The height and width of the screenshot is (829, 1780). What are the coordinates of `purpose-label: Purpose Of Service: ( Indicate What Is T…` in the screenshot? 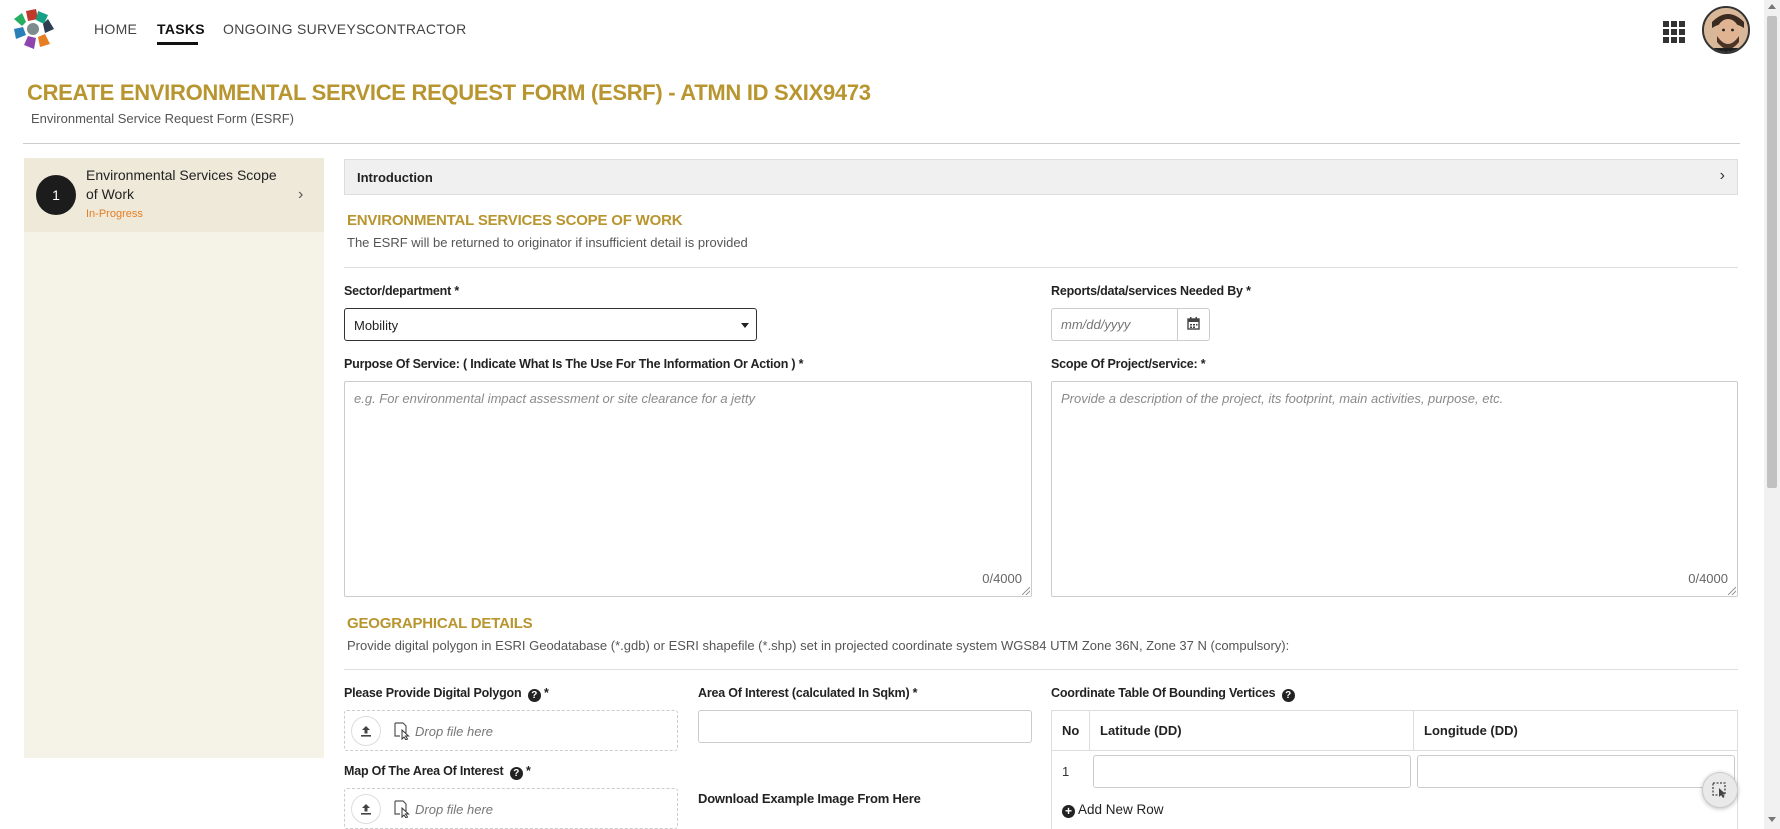 It's located at (574, 364).